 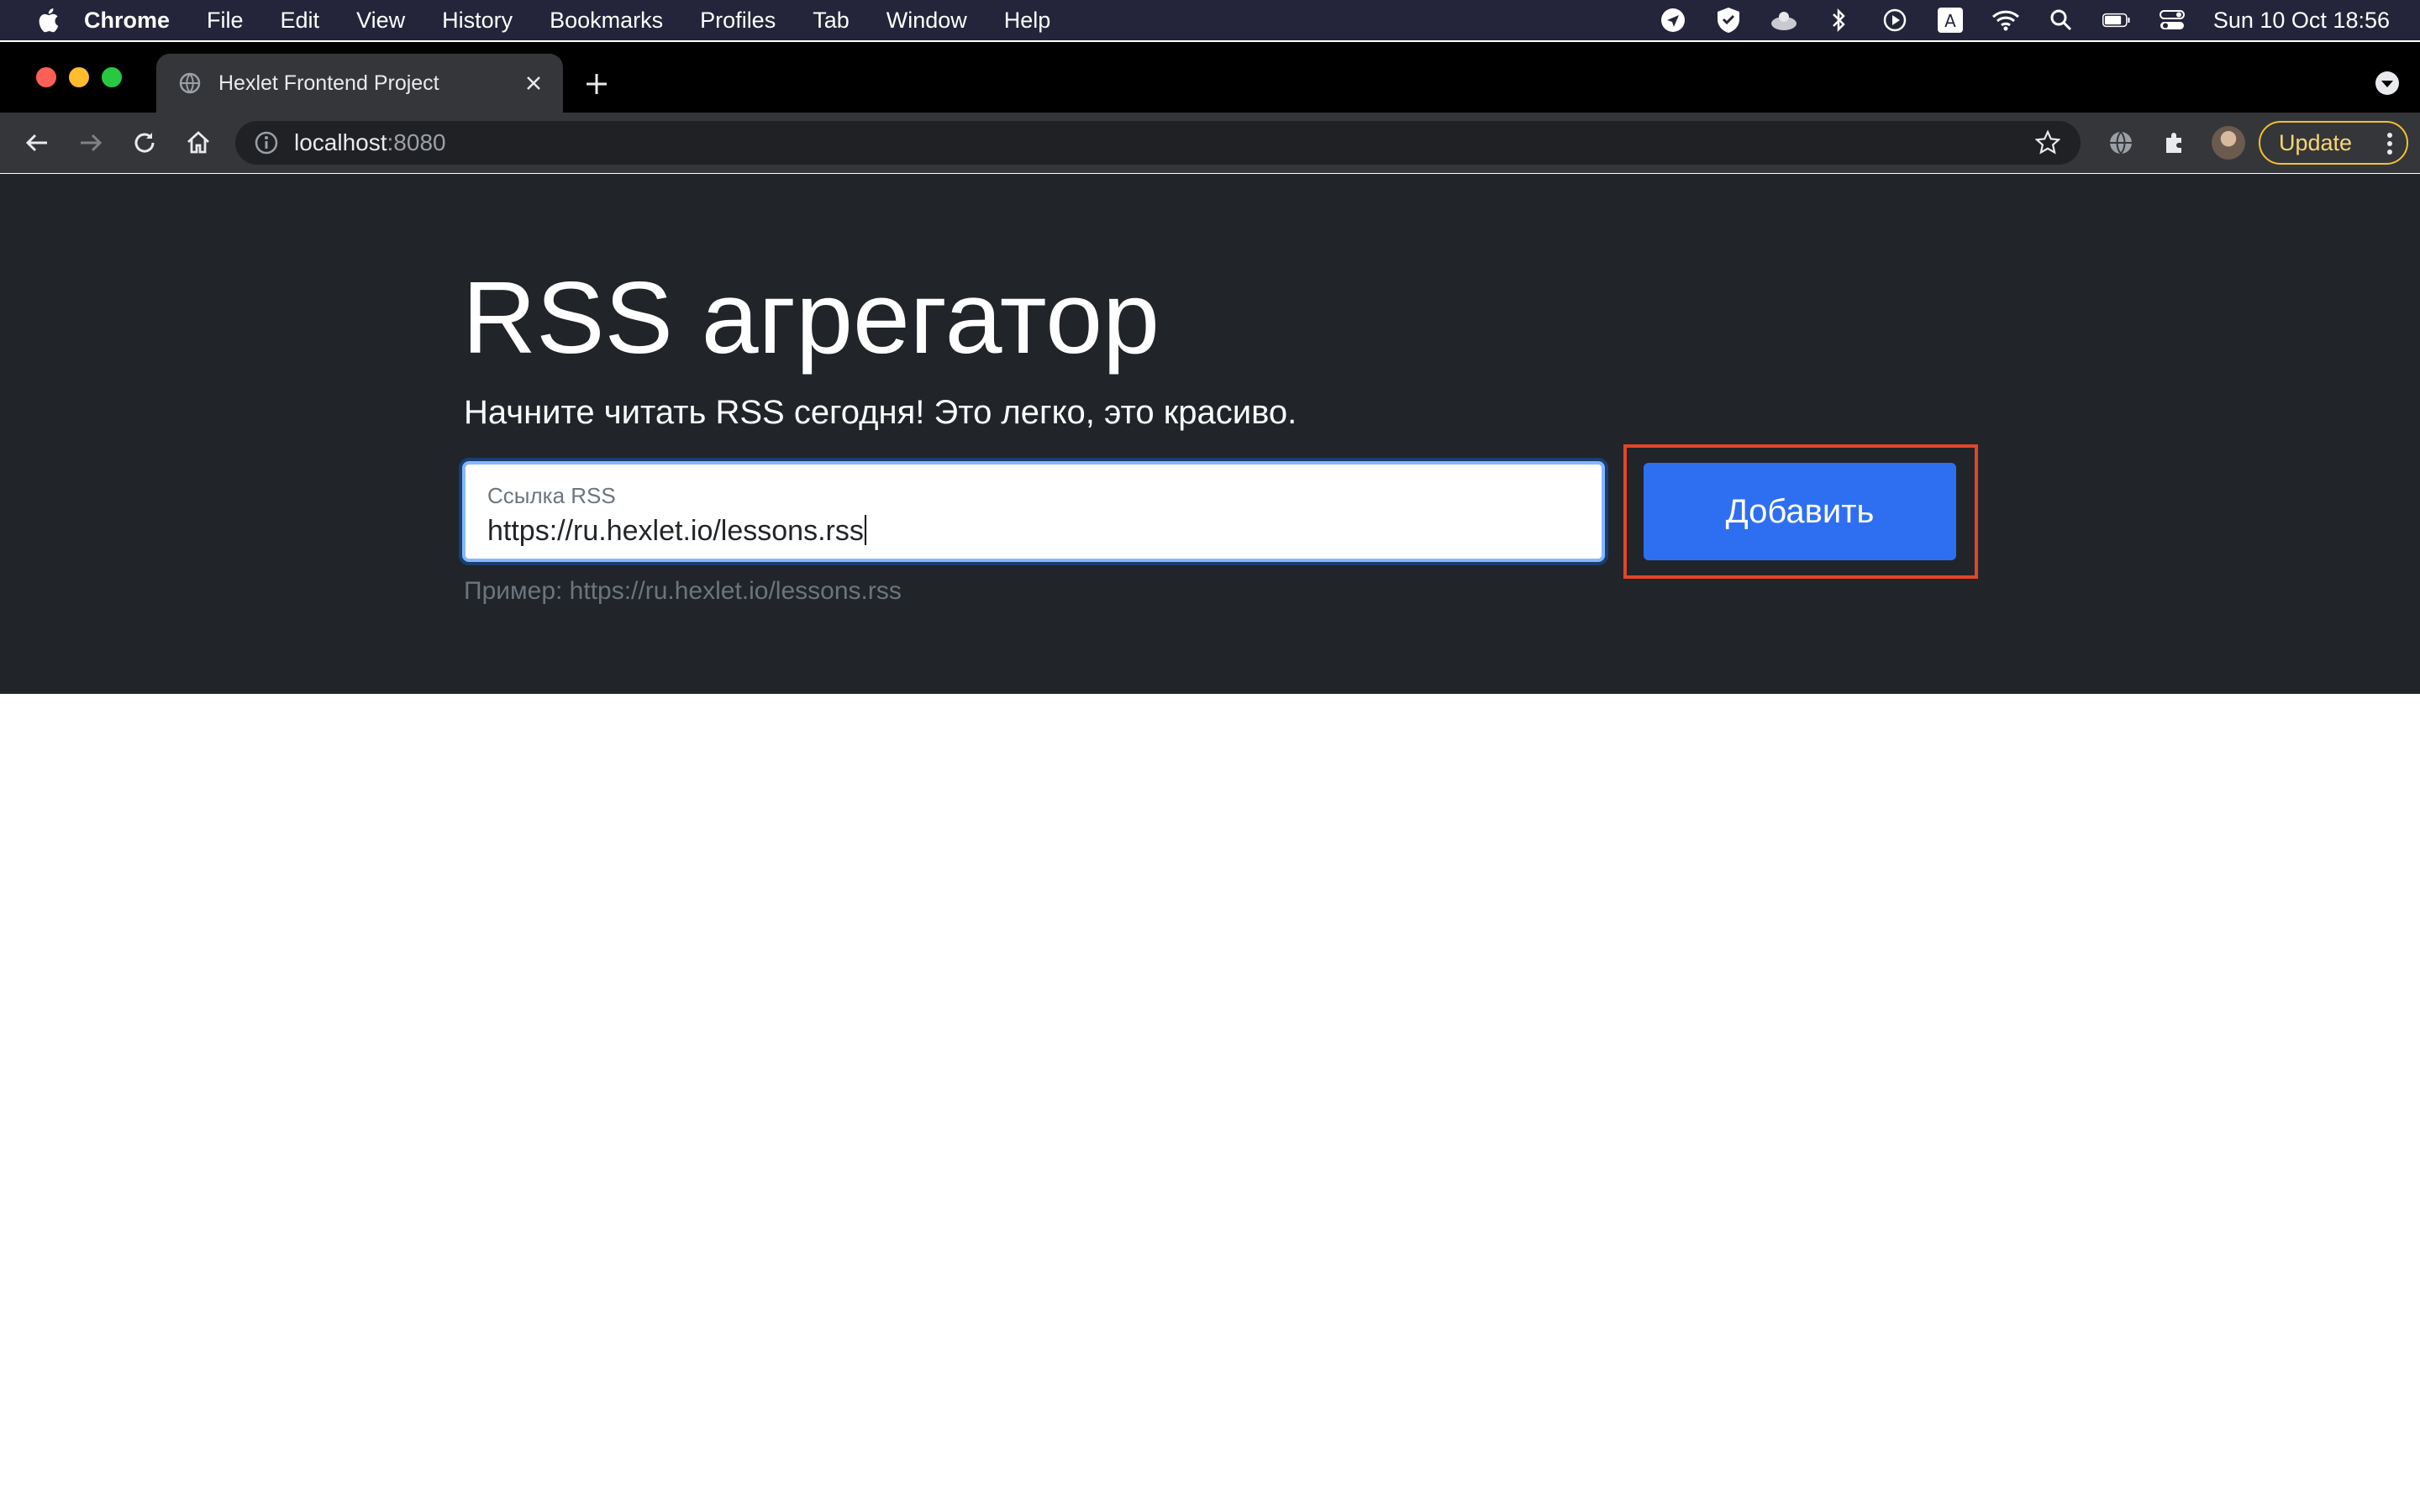 I want to click on control-center-icon, so click(x=2172, y=20).